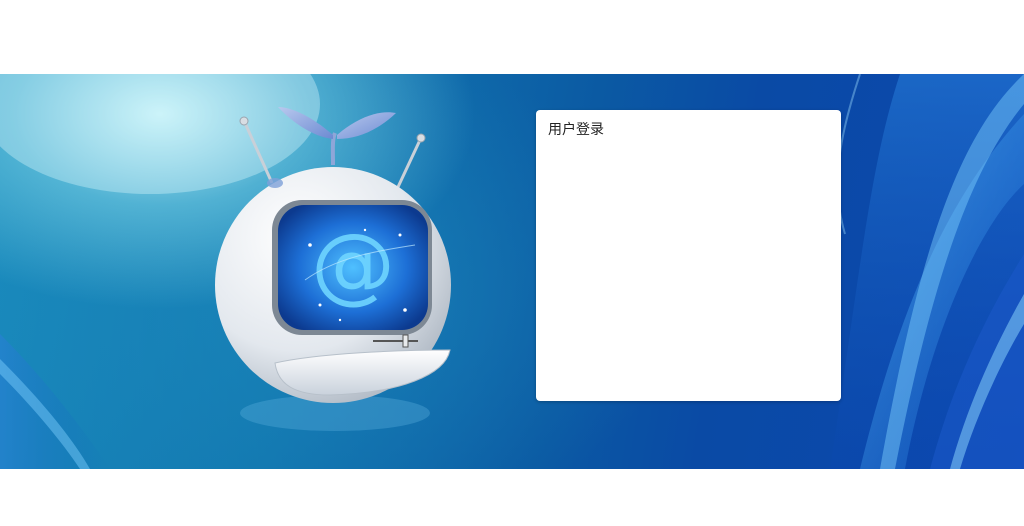 This screenshot has width=1024, height=526. Describe the element at coordinates (512, 497) in the screenshot. I see `bottom-footer` at that location.